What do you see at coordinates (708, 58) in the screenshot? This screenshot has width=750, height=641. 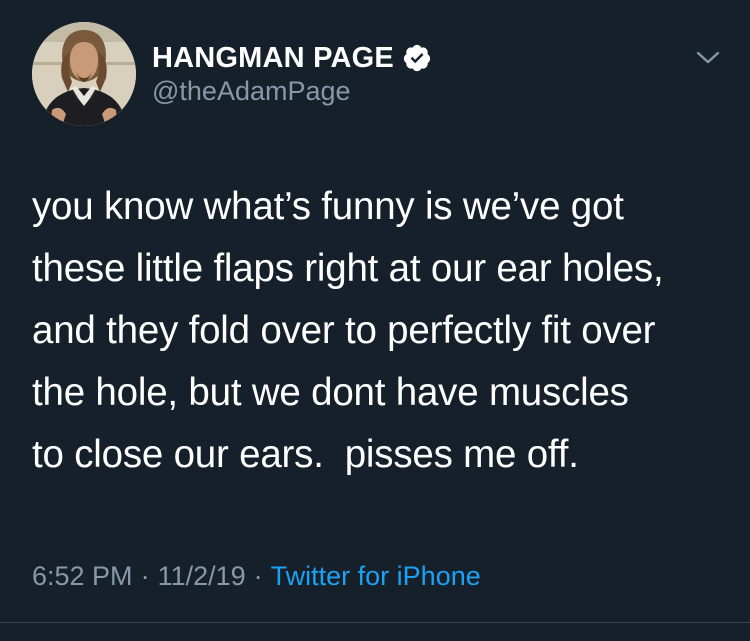 I see `chevron-down-icon` at bounding box center [708, 58].